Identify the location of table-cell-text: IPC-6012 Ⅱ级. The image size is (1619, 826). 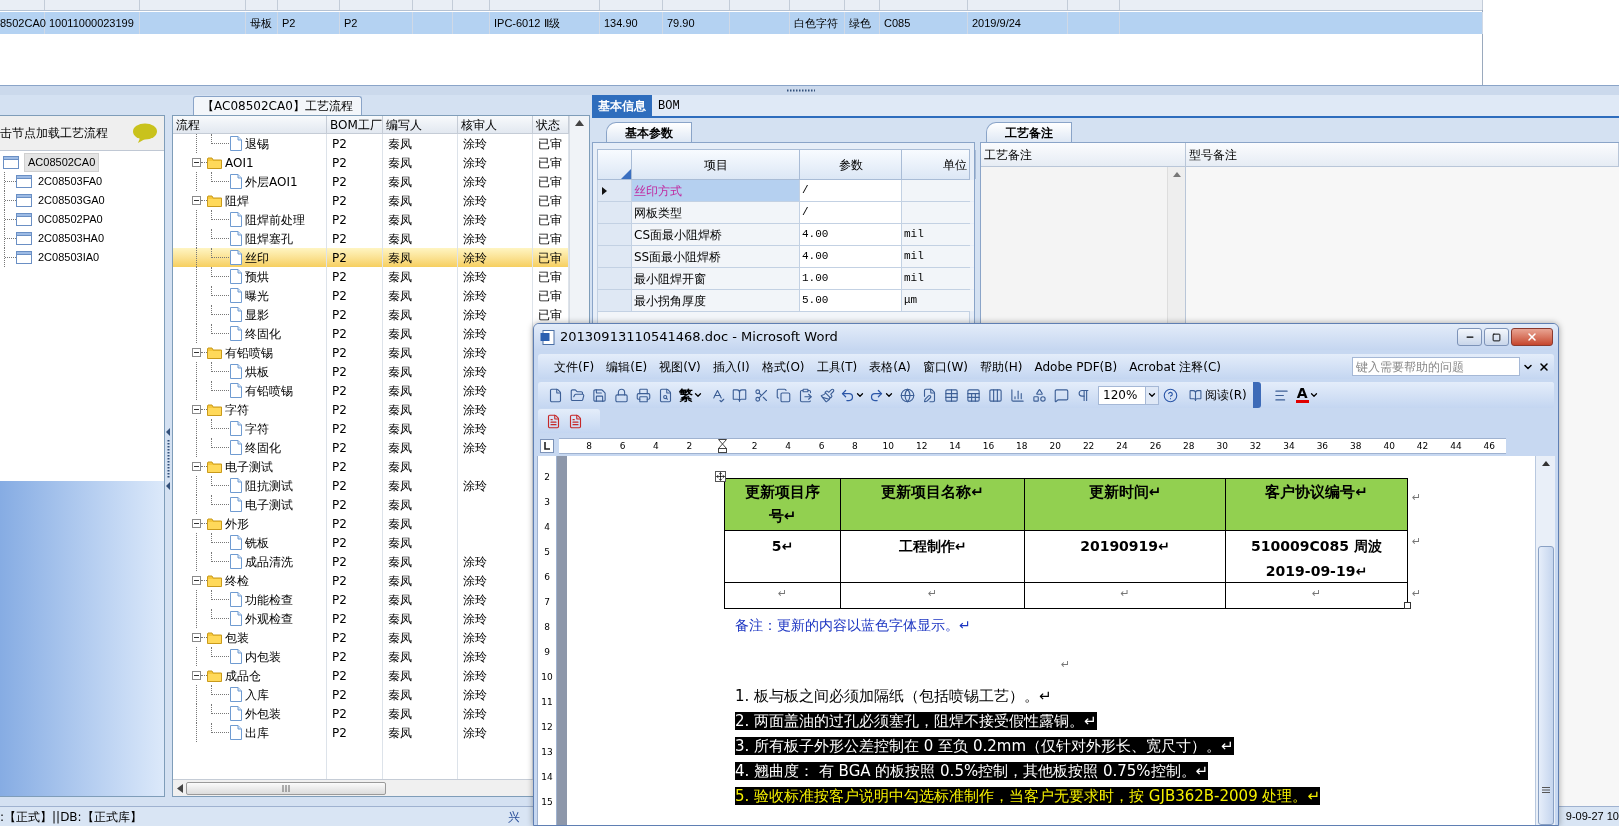
(527, 23).